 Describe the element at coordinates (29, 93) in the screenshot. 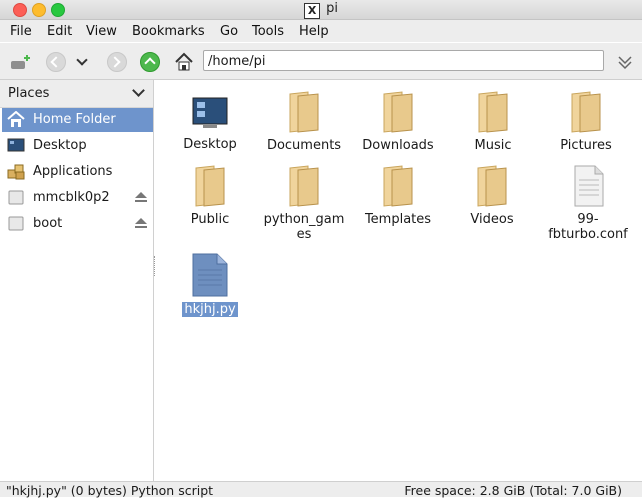

I see `places-title: Places` at that location.